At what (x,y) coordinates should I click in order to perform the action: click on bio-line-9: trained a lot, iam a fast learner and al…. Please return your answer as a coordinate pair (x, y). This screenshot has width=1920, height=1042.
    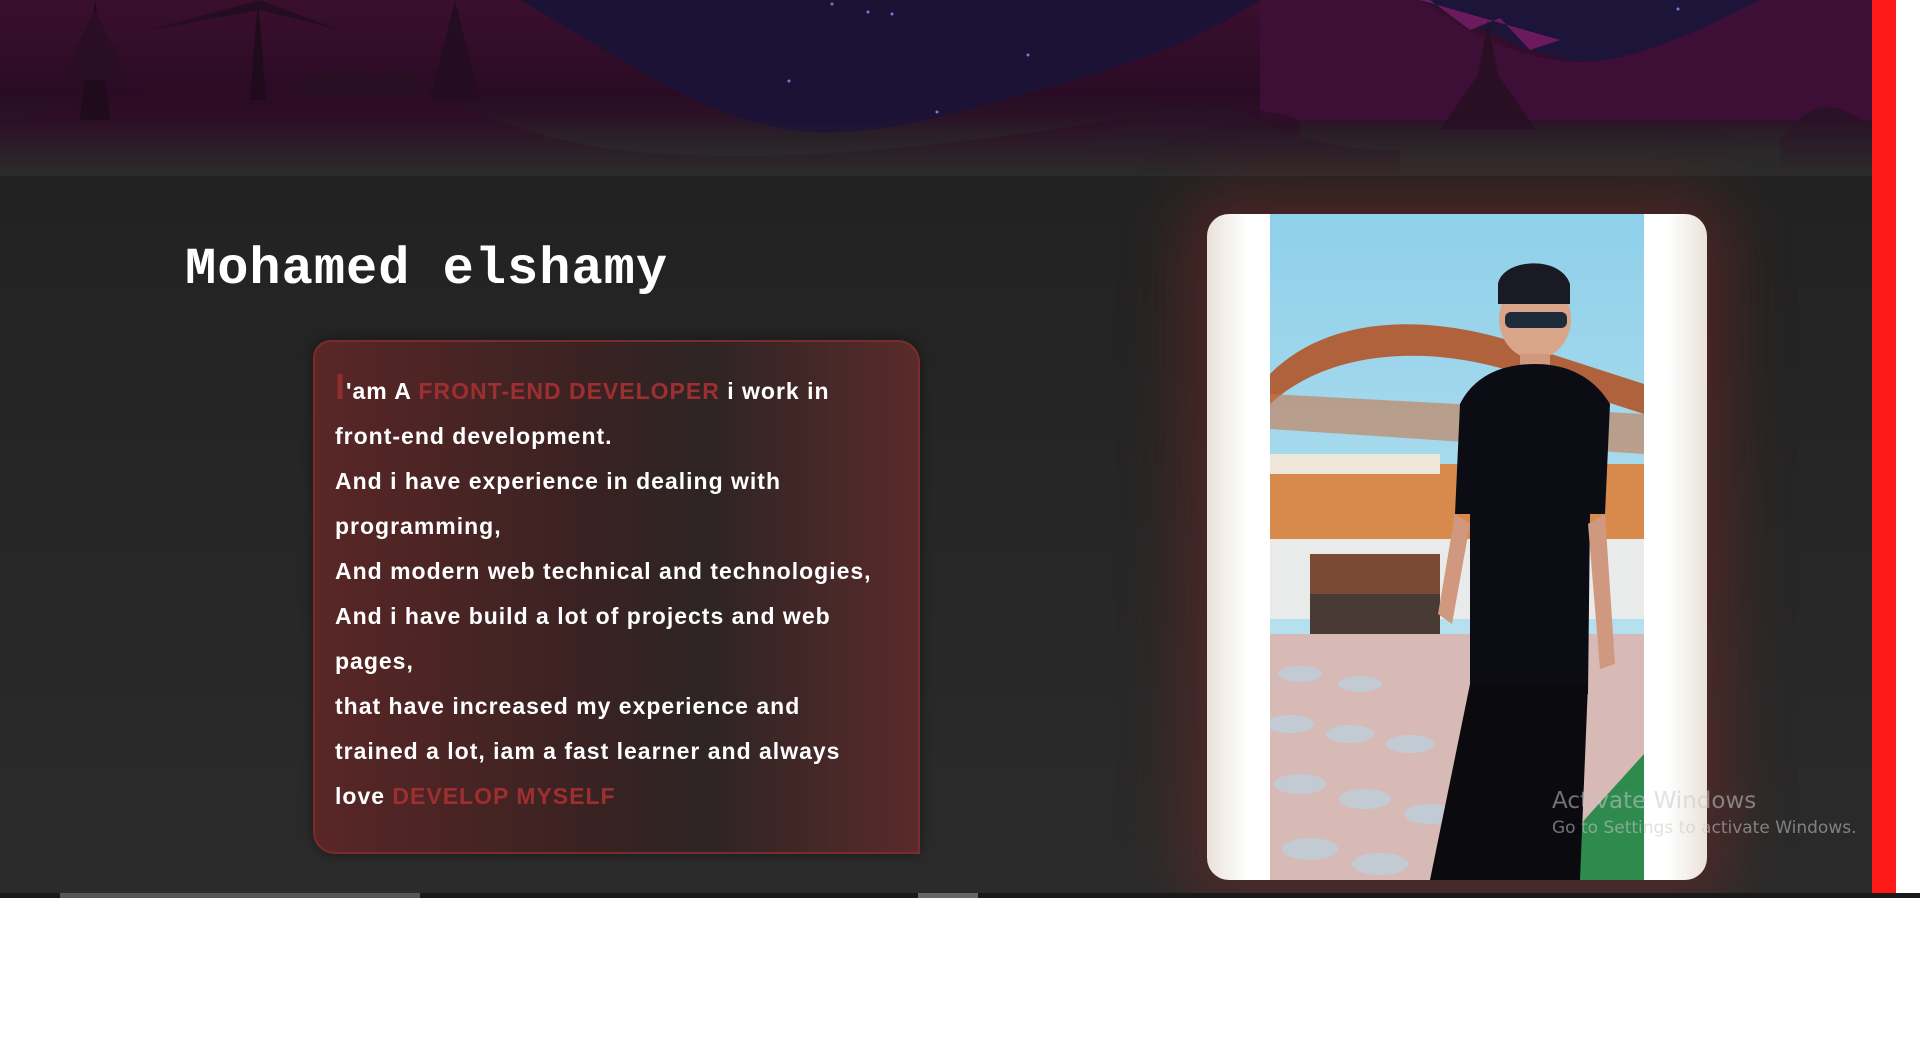
    Looking at the image, I should click on (588, 751).